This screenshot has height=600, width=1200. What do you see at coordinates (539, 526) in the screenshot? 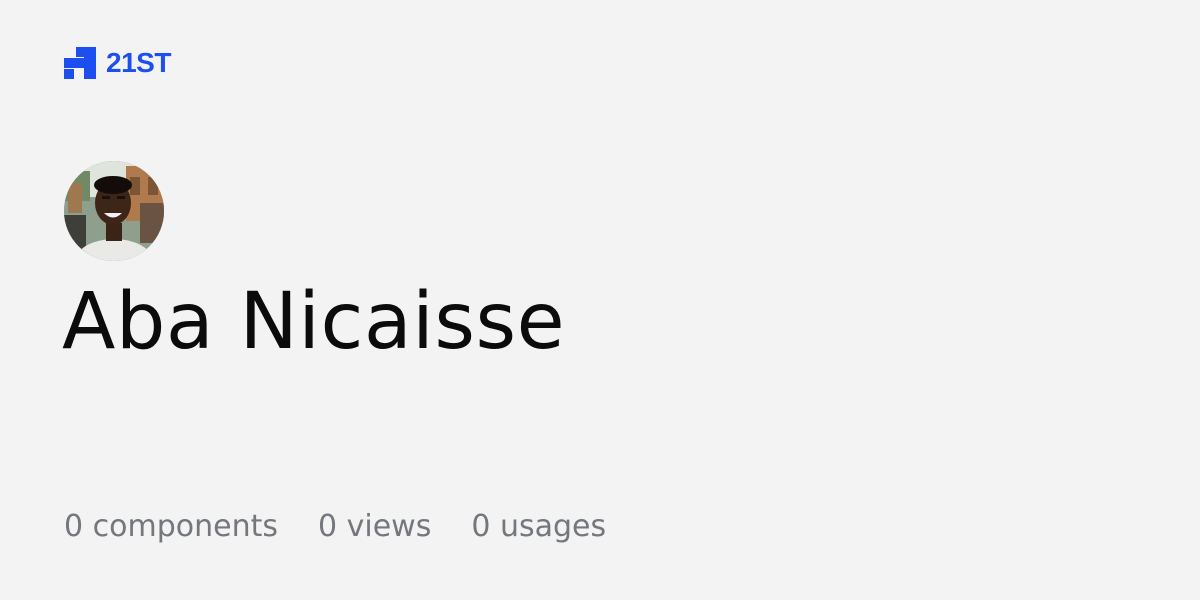
I see `usages-count: 0 usages` at bounding box center [539, 526].